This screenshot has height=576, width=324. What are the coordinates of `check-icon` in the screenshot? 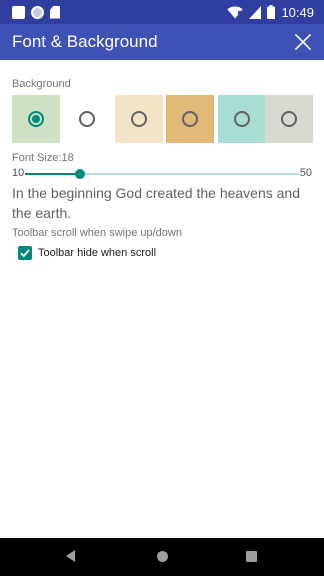 It's located at (25, 253).